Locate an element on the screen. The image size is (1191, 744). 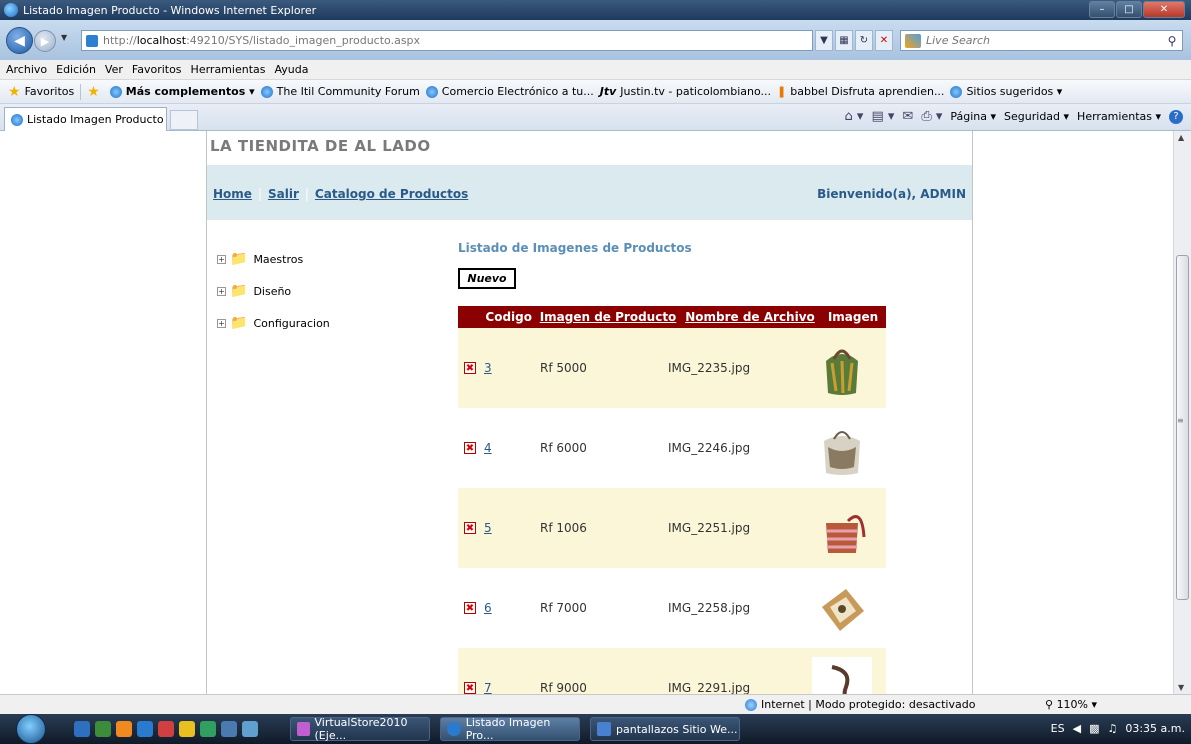
refresh-icon: ↻ is located at coordinates (864, 40).